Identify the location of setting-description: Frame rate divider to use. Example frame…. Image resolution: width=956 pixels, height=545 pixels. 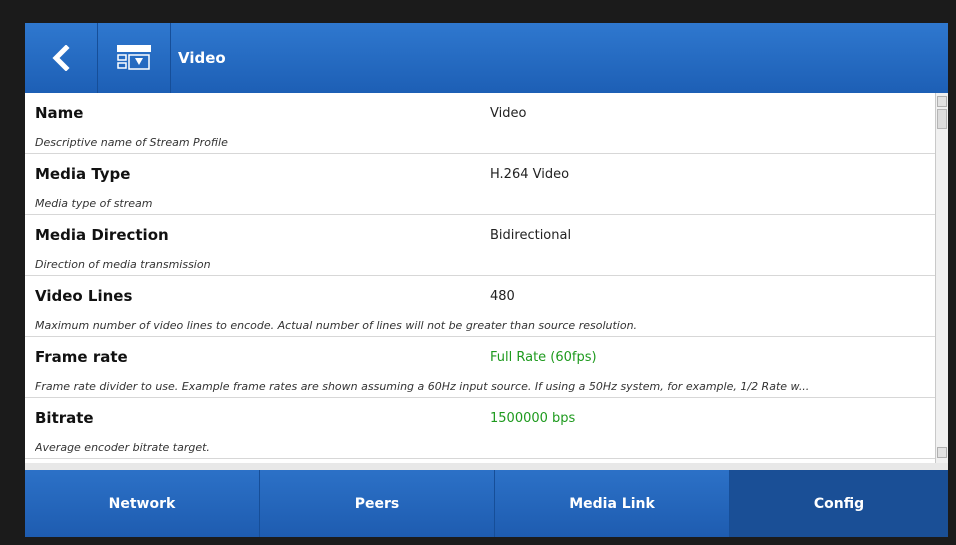
(422, 386).